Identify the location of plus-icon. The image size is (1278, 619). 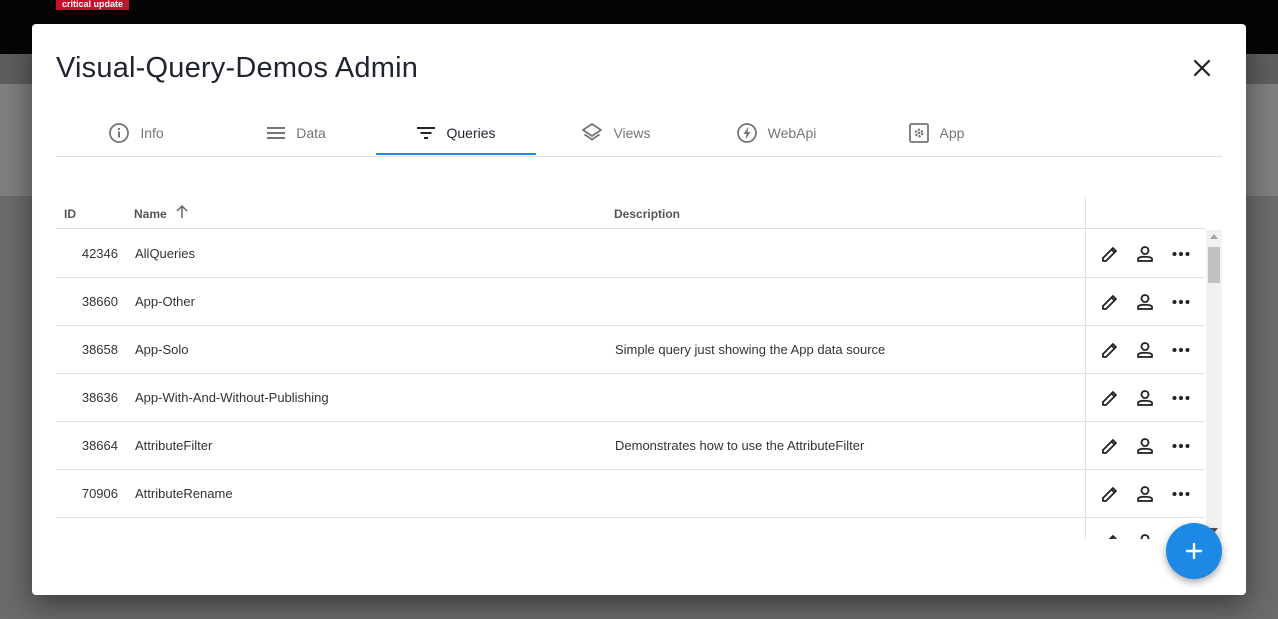
(1194, 551).